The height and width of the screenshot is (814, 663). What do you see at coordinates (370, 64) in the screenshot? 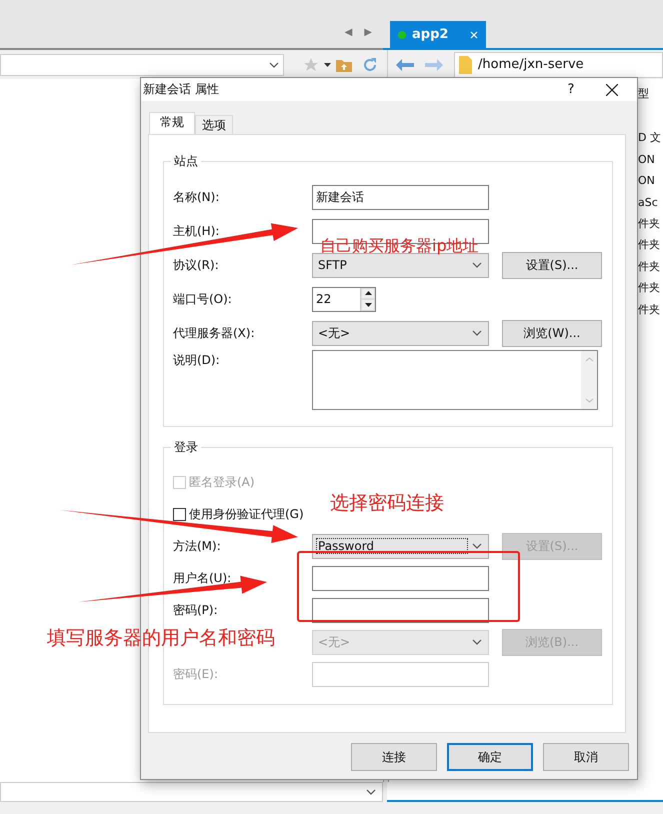
I see `refresh-icon` at bounding box center [370, 64].